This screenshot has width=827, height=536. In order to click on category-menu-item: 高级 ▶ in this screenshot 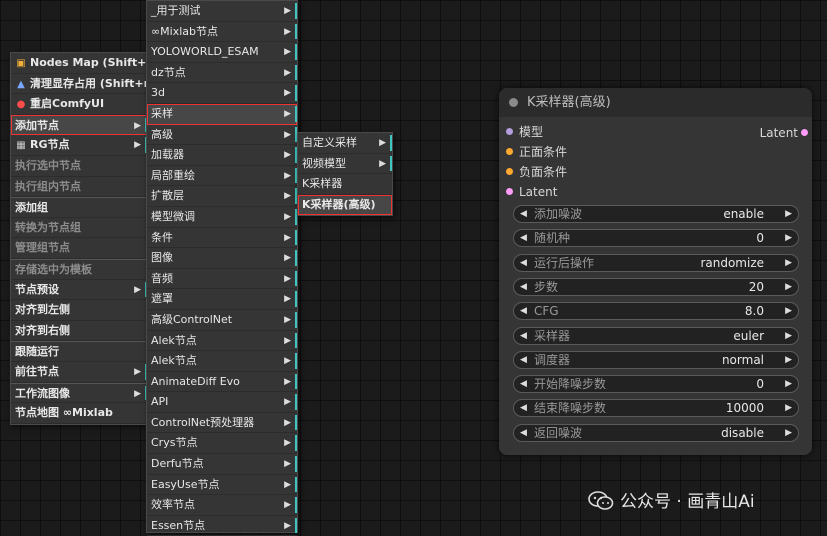, I will do `click(222, 135)`.